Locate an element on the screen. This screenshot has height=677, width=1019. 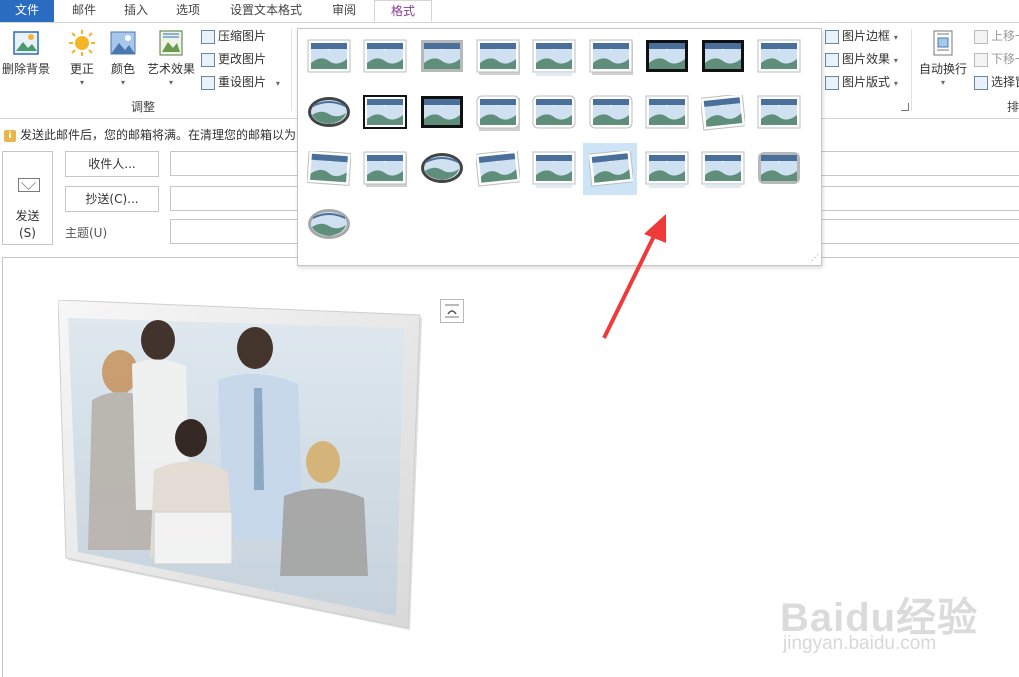
wrap-text-label: 自动换行 is located at coordinates (942, 69).